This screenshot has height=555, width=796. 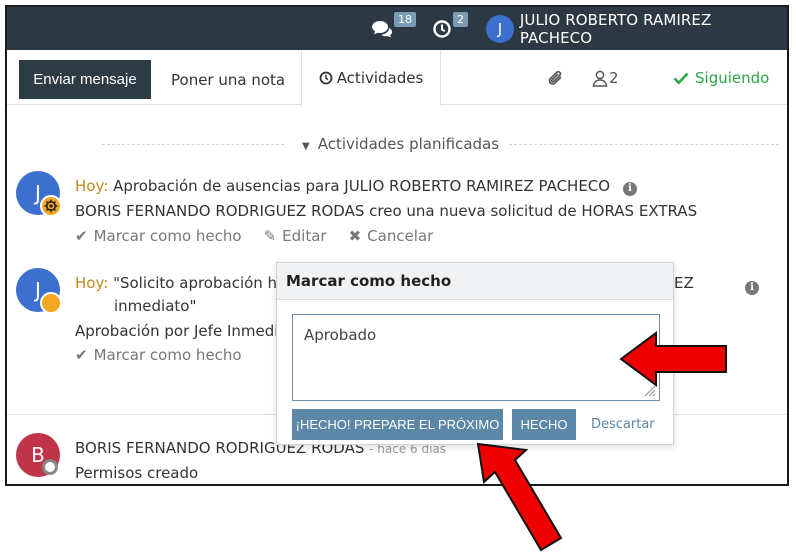 What do you see at coordinates (254, 236) in the screenshot?
I see `activity-actions: ✔ Marcar como hecho ✎ Editar ✖ Cancelar` at bounding box center [254, 236].